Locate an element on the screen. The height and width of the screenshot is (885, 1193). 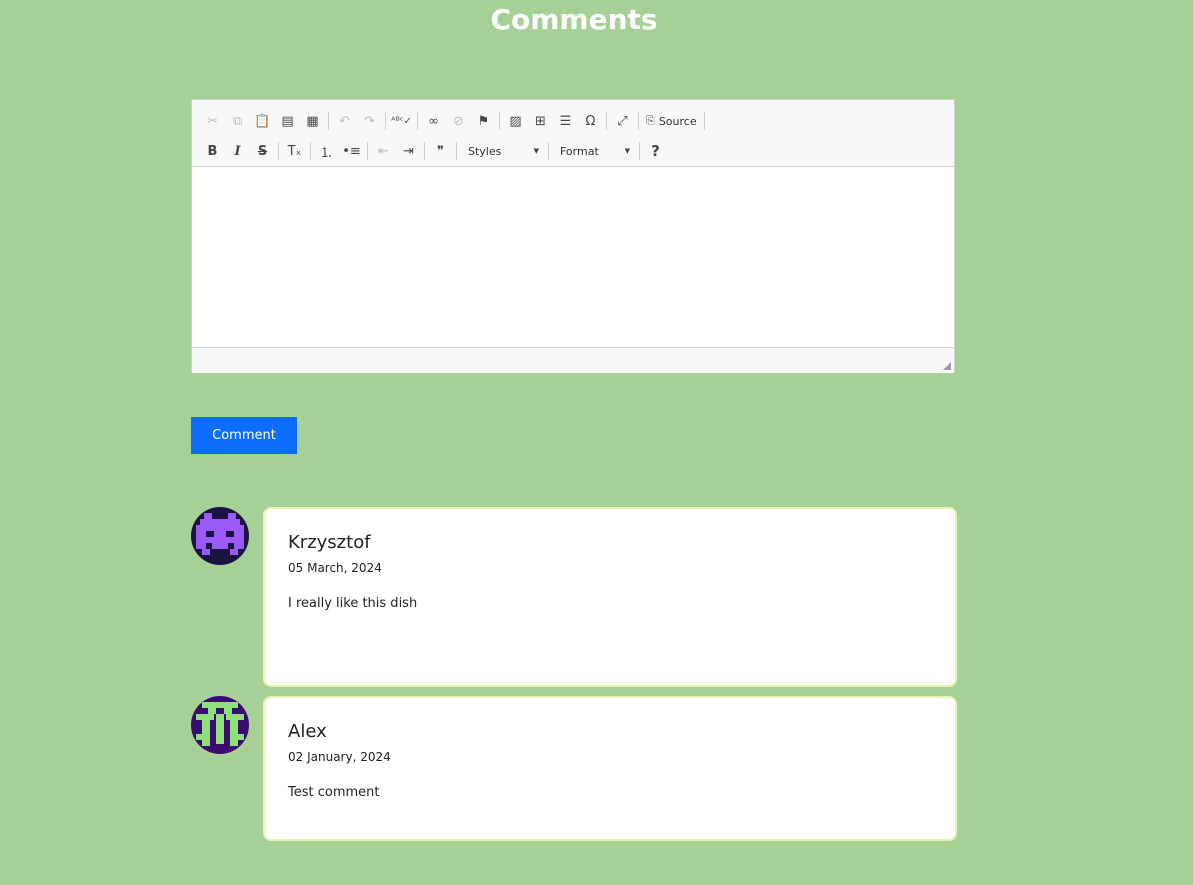
indent-icon: ⇥ is located at coordinates (408, 151).